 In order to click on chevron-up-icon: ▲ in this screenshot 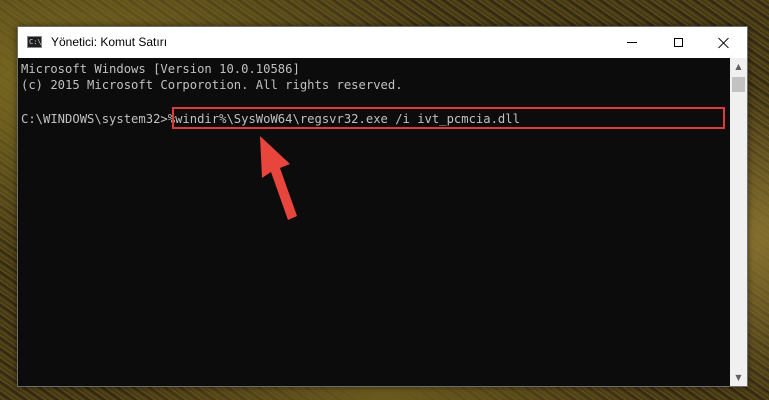, I will do `click(738, 66)`.